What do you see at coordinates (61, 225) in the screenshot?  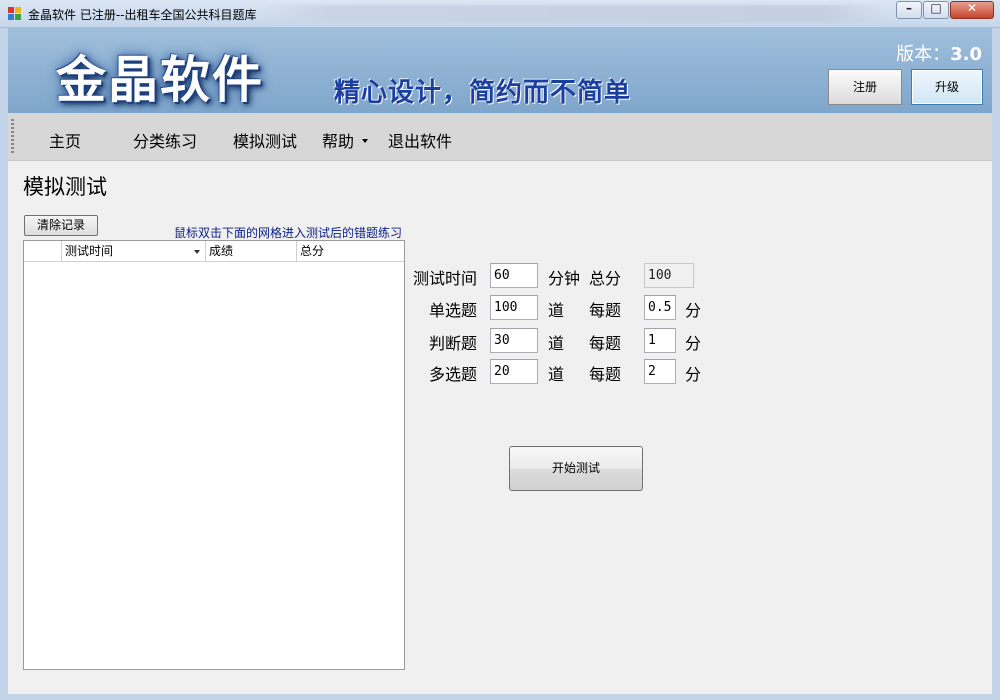 I see `clear-records-button: 清除记录` at bounding box center [61, 225].